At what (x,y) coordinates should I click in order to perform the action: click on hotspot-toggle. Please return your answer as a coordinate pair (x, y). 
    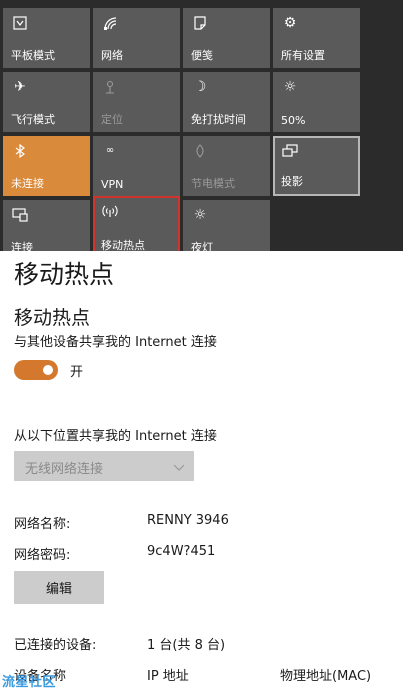
    Looking at the image, I should click on (36, 370).